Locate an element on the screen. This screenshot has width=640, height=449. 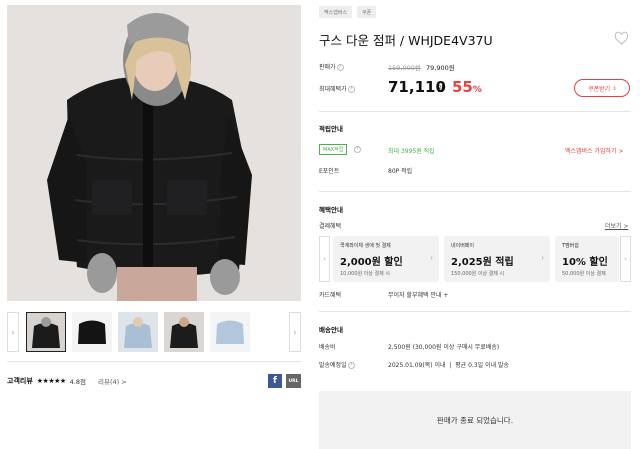
epoint-value: 80P 적립 is located at coordinates (400, 171).